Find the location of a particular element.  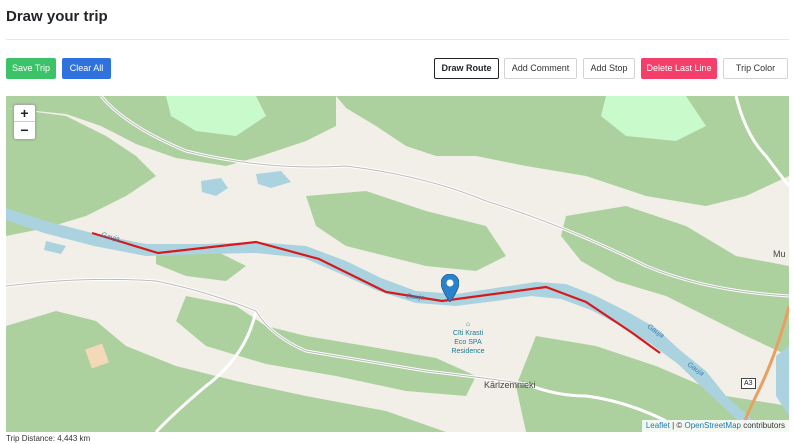

page-title: Draw your trip is located at coordinates (57, 16).